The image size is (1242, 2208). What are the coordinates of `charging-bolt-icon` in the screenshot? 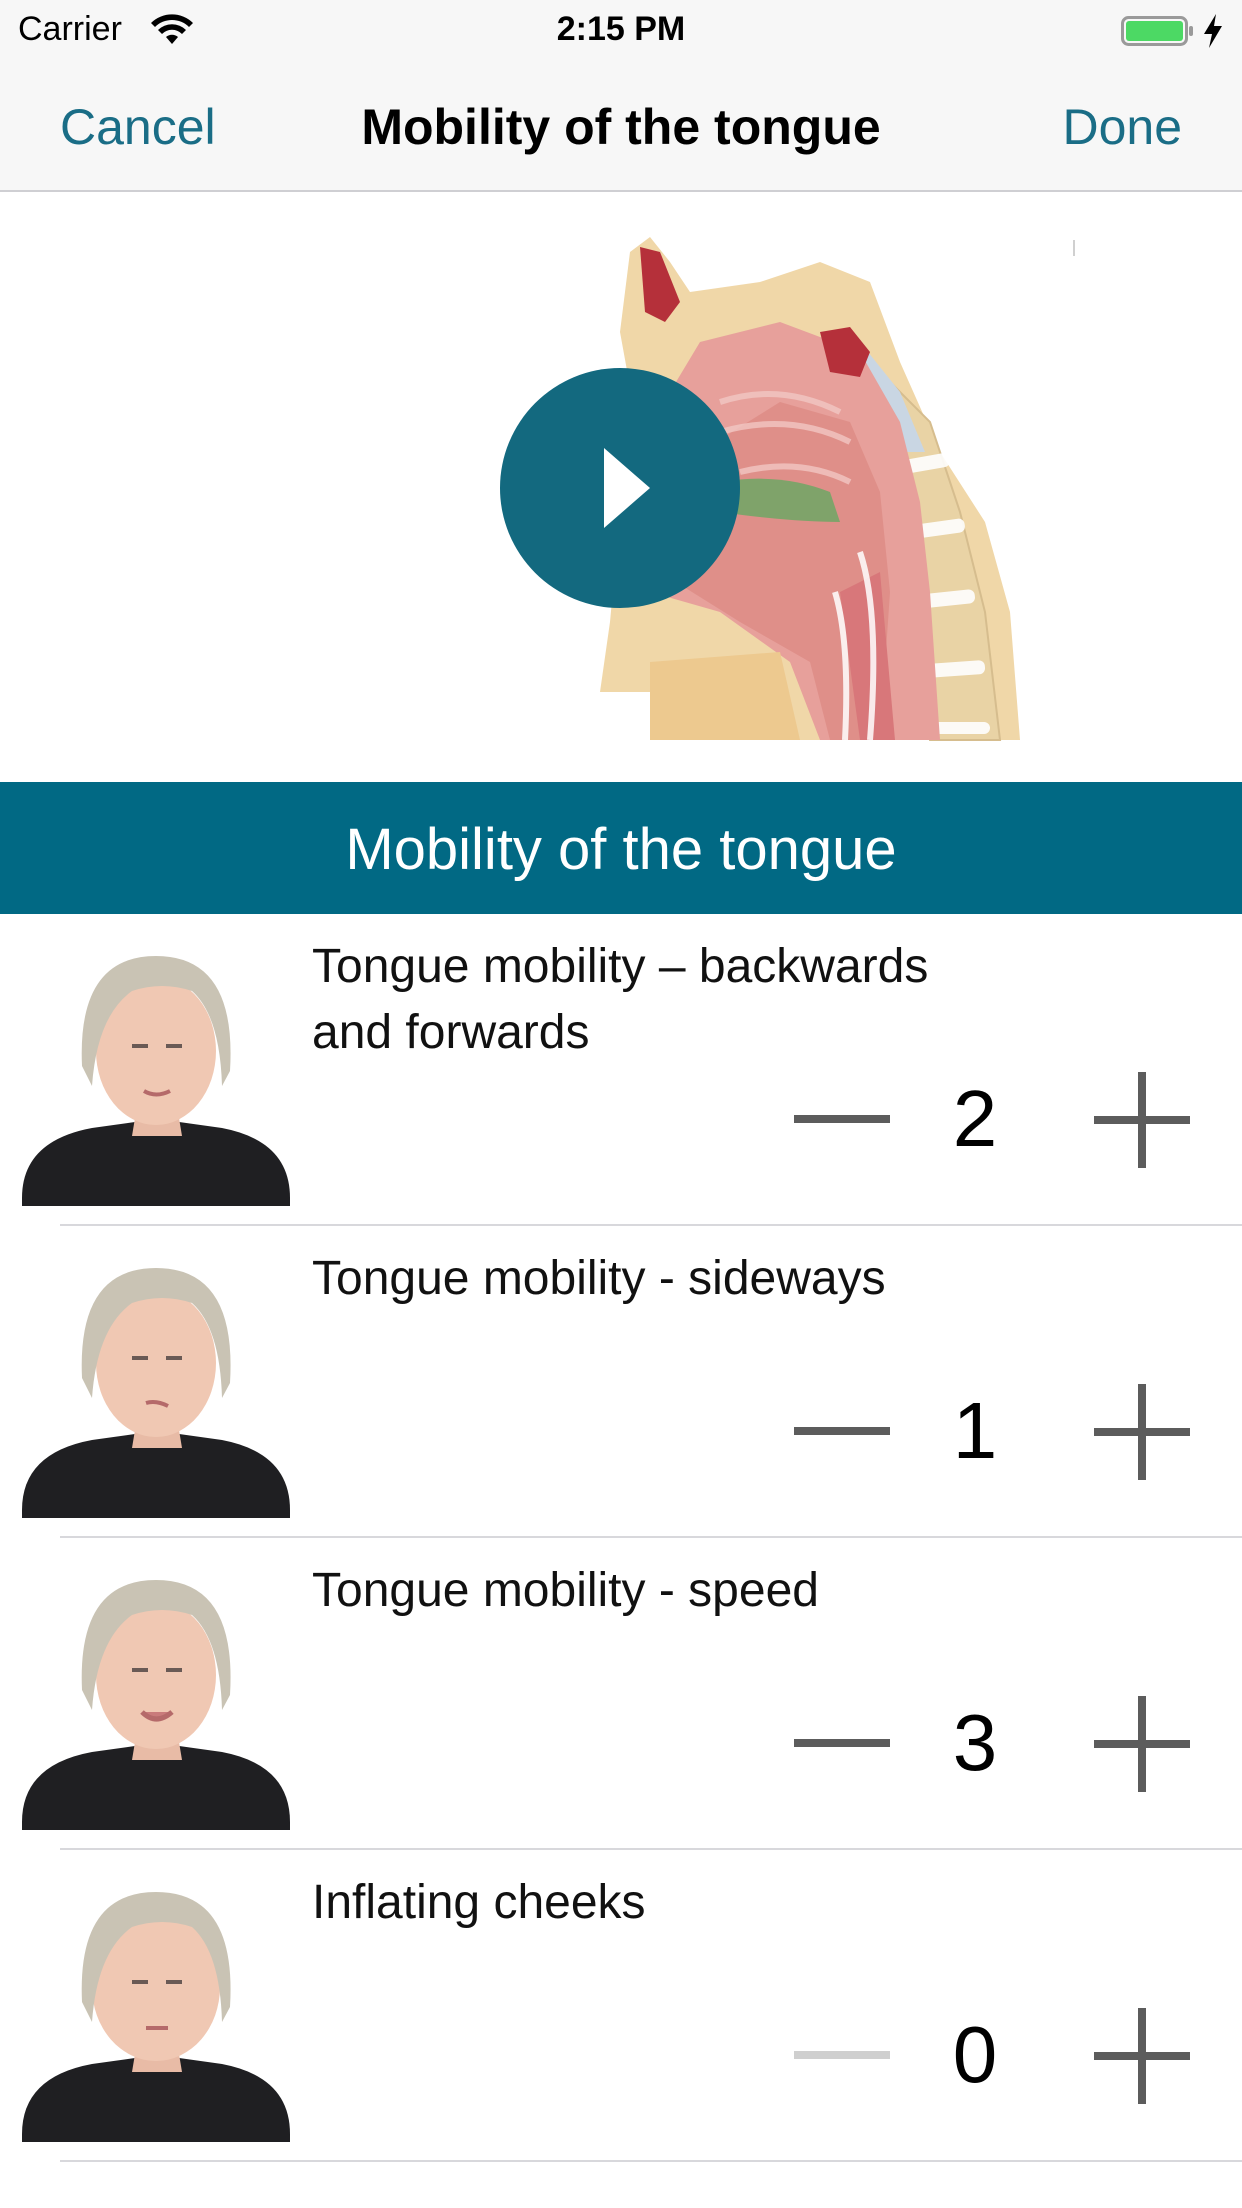 It's located at (1213, 31).